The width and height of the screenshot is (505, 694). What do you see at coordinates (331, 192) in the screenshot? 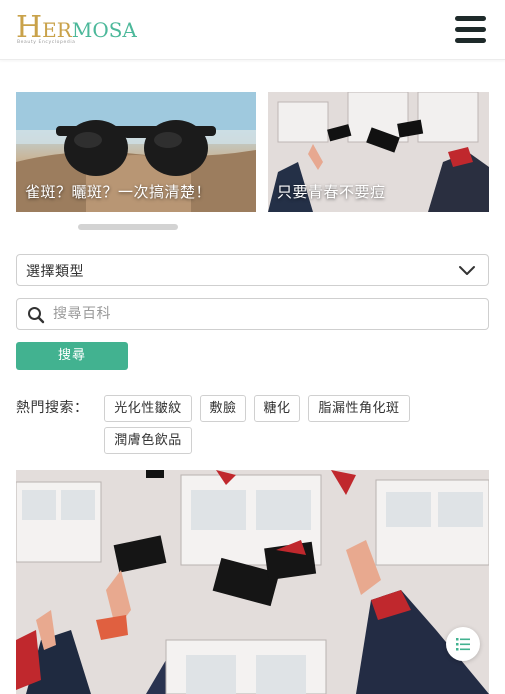
I see `carousel-card-title: 只要青春不要痘` at bounding box center [331, 192].